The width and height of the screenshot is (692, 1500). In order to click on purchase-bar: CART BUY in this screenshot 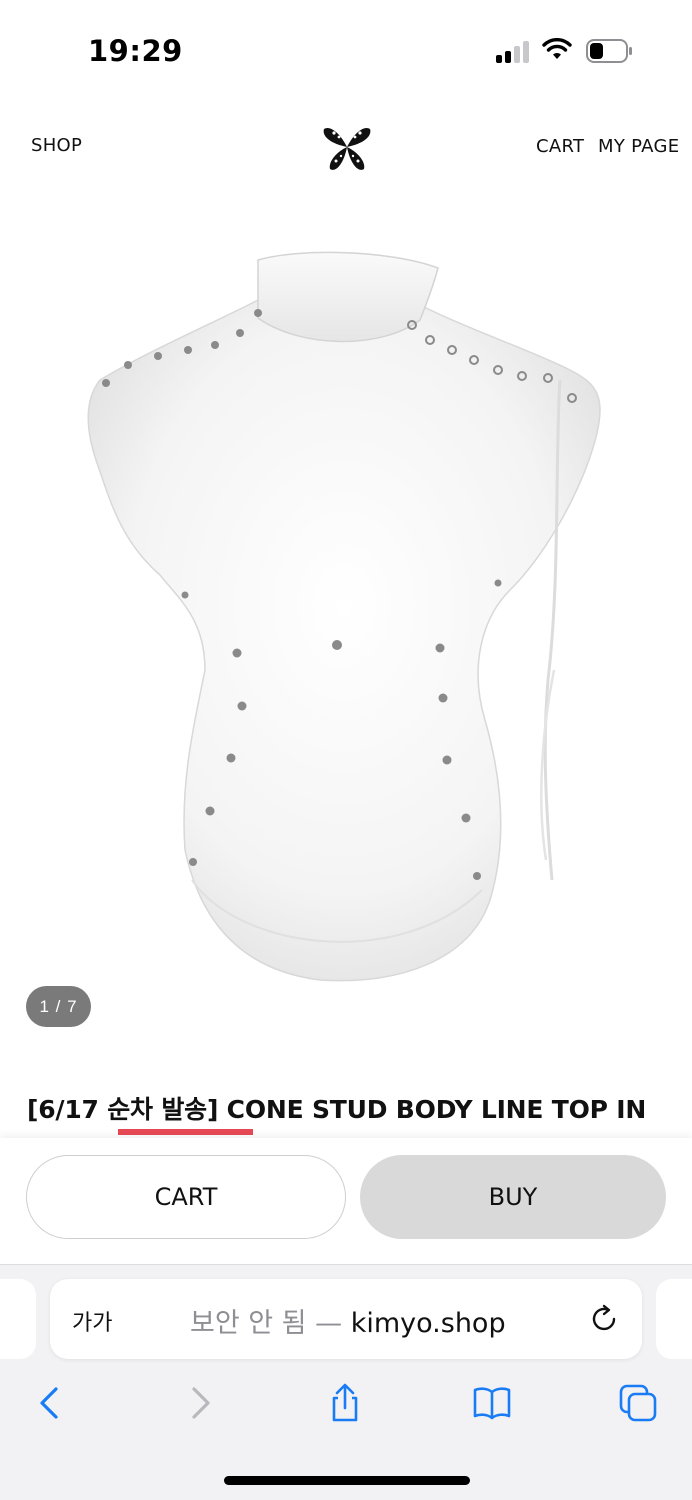, I will do `click(346, 1201)`.